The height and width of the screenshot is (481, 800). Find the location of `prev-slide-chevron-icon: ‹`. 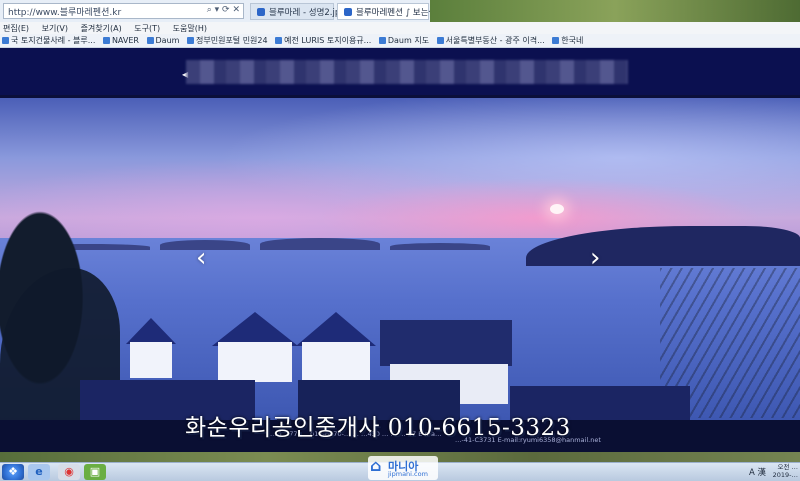

prev-slide-chevron-icon: ‹ is located at coordinates (203, 258).